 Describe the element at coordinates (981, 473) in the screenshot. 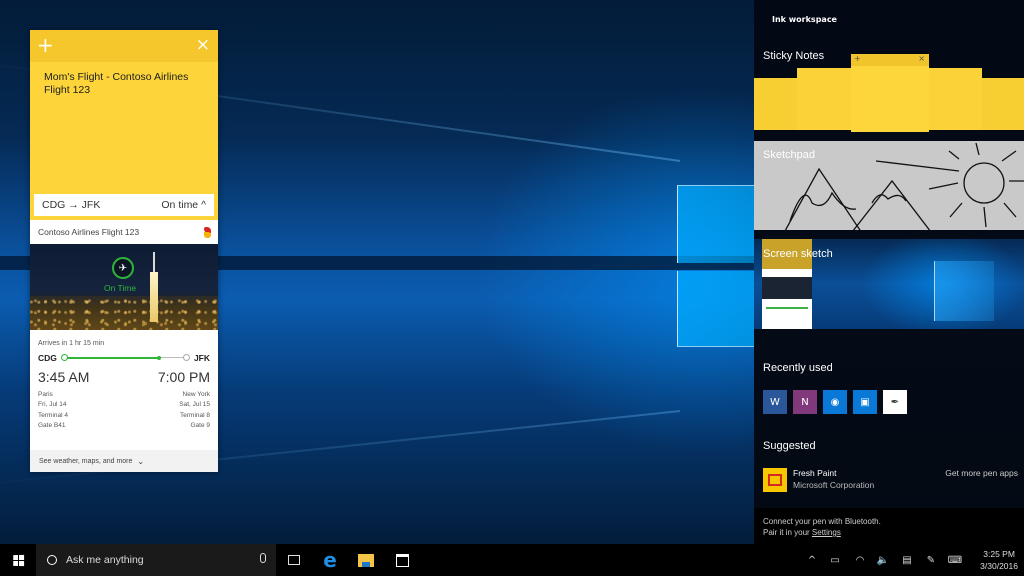

I see `get-more-pen-apps-link: Get more pen apps` at that location.